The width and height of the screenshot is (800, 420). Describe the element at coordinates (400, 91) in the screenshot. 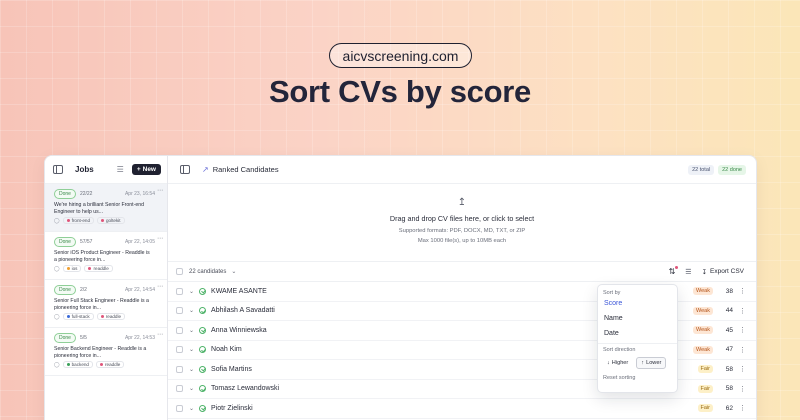

I see `headline: Sort CVs by score` at that location.